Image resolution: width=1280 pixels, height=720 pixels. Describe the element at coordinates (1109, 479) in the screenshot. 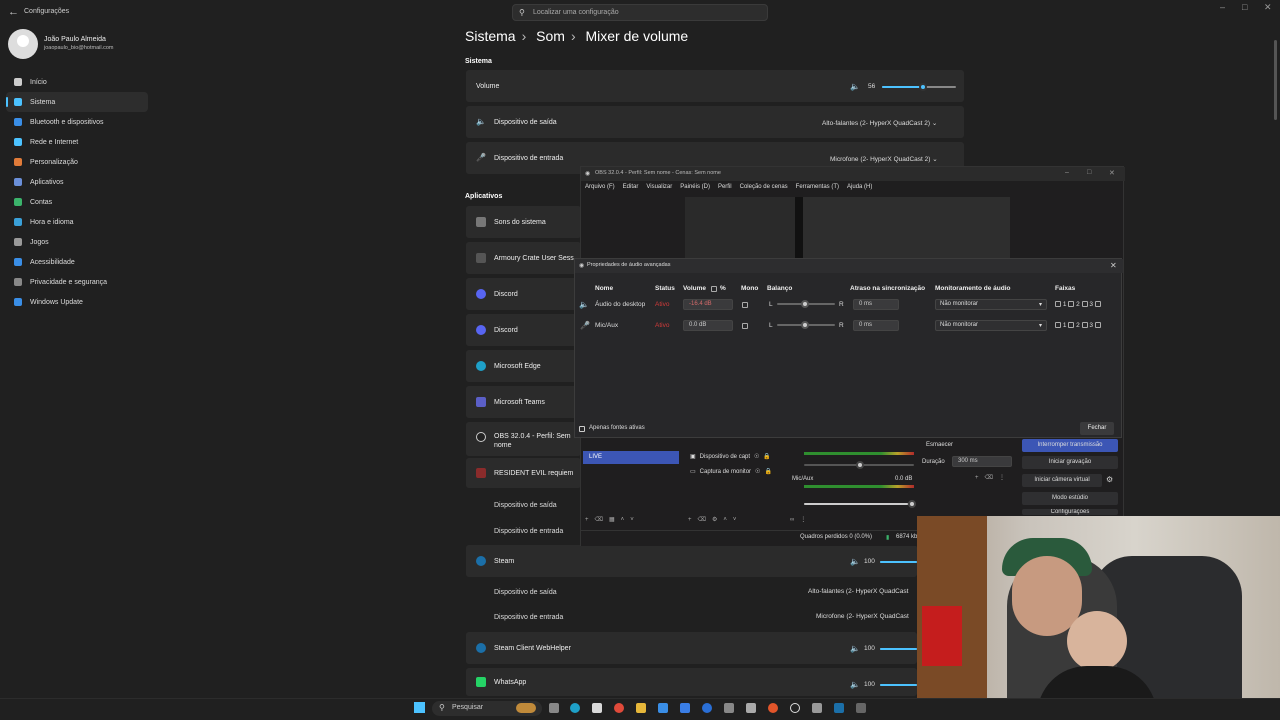

I see `gear-icon: ⚙` at that location.